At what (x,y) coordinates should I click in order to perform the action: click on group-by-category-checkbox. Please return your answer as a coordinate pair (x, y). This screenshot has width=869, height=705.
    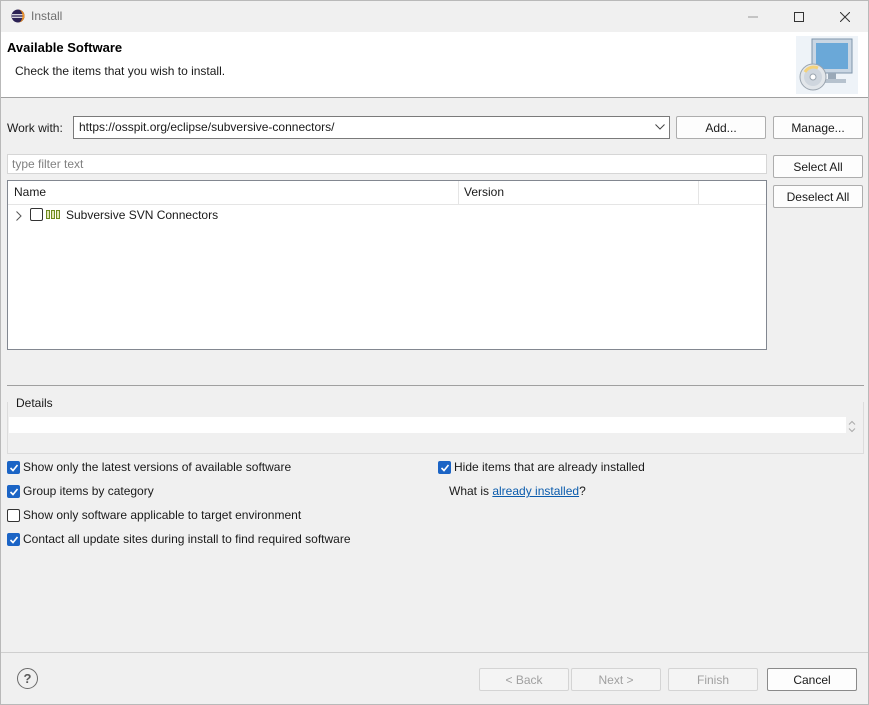
    Looking at the image, I should click on (13, 491).